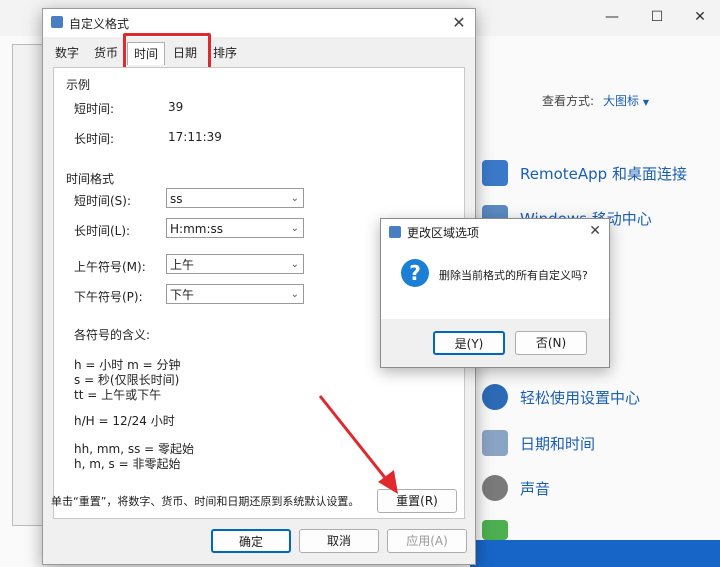  I want to click on pm-symbol-combo: 下午 ⌄, so click(235, 294).